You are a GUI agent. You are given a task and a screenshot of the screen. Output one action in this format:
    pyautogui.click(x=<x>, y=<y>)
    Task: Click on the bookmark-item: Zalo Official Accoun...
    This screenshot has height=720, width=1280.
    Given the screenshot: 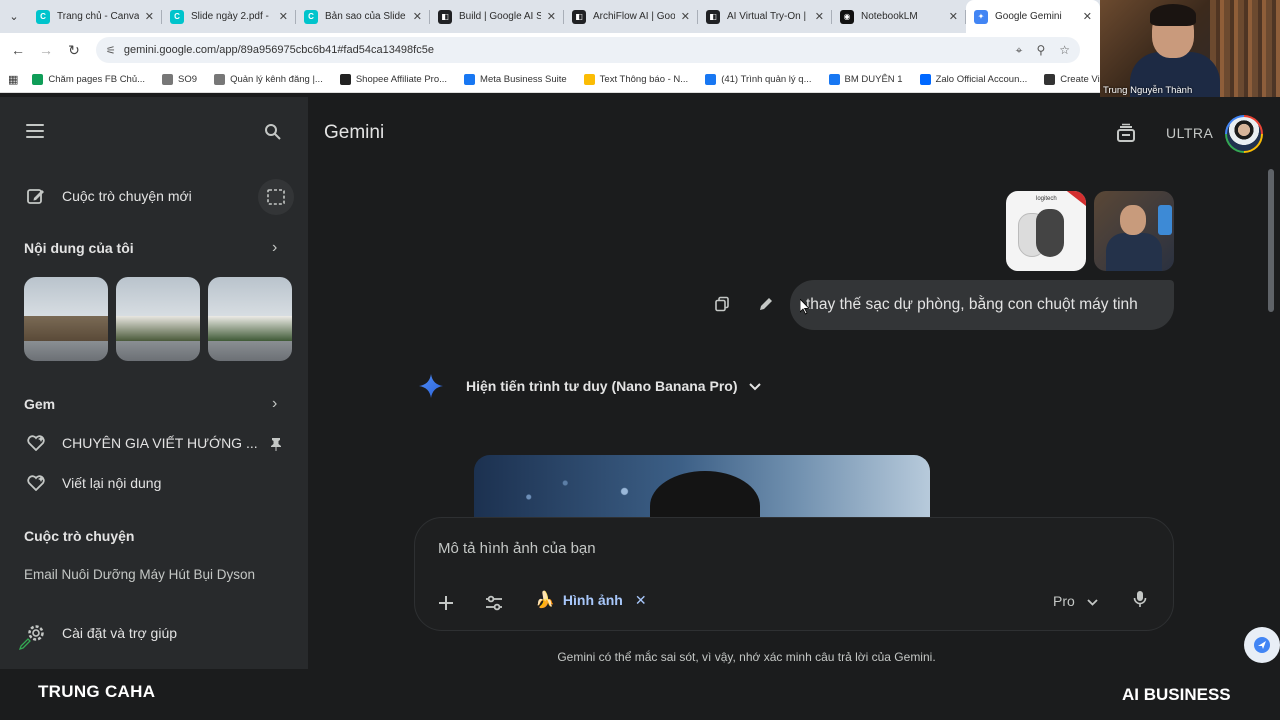 What is the action you would take?
    pyautogui.click(x=973, y=79)
    